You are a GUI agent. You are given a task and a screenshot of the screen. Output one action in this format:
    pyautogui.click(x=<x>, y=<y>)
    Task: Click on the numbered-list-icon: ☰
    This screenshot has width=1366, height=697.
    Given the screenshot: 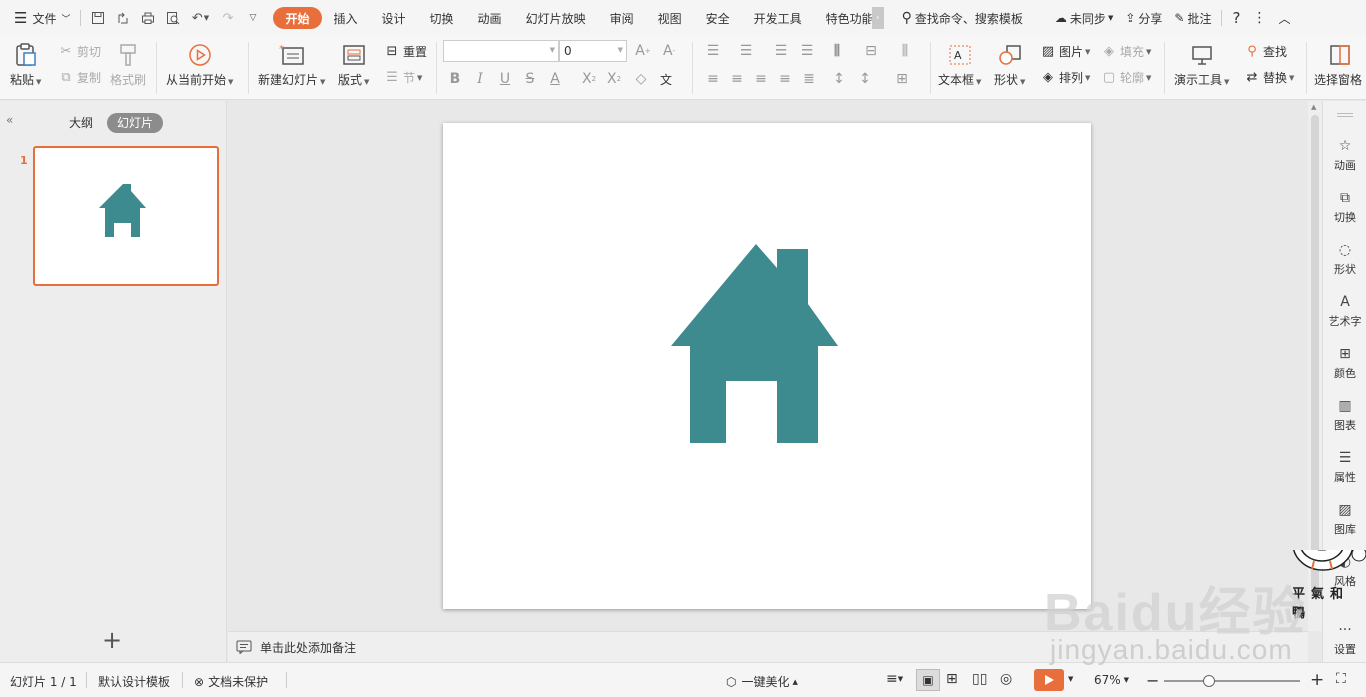 What is the action you would take?
    pyautogui.click(x=746, y=51)
    